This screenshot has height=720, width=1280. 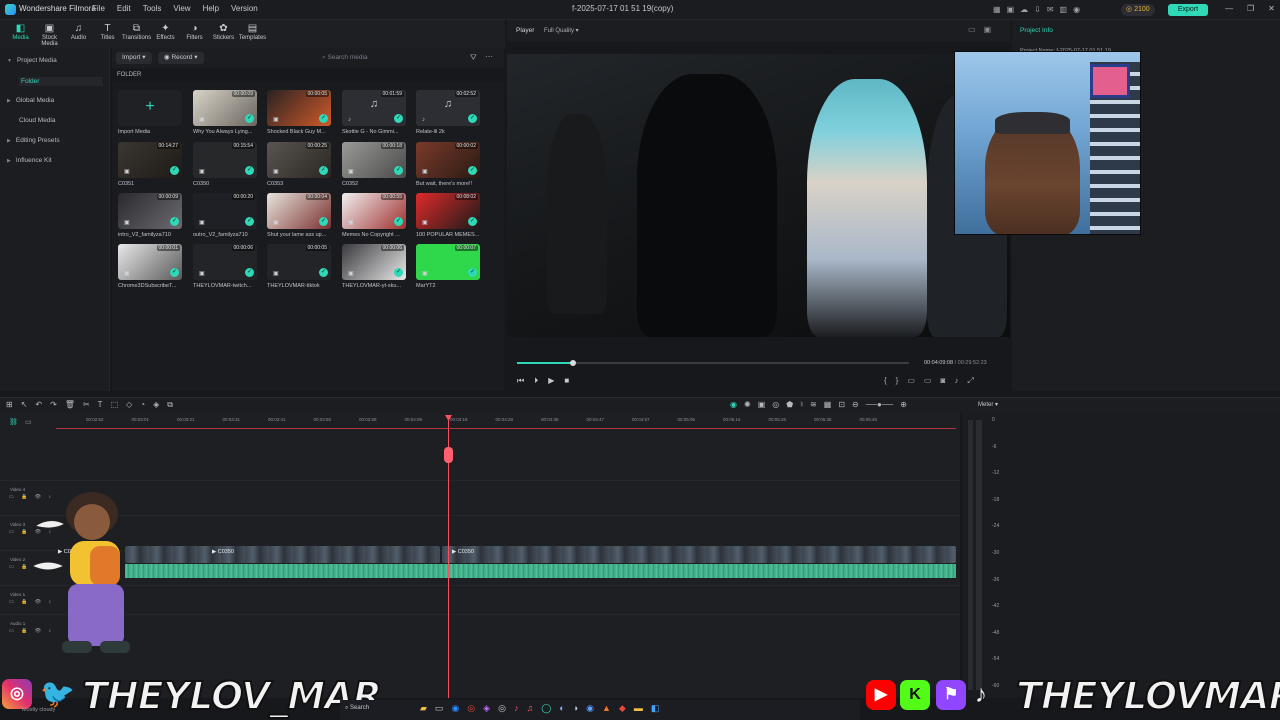 I want to click on mic-icon: ♮, so click(x=801, y=404).